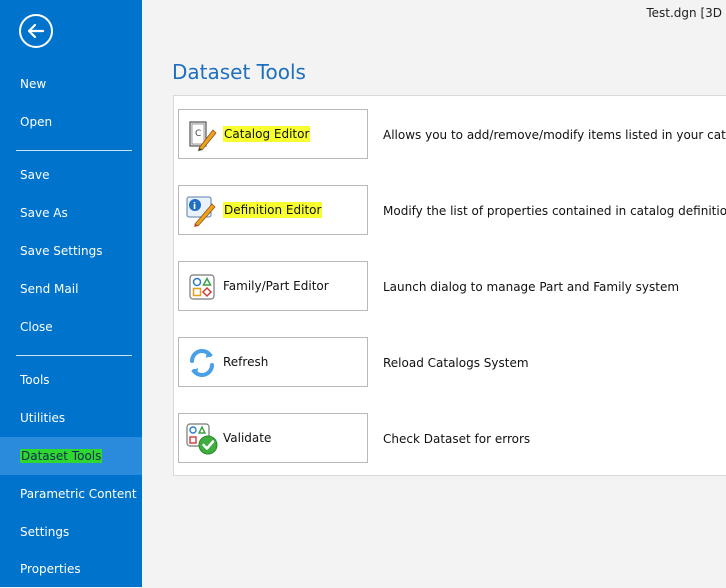 The image size is (726, 588). Describe the element at coordinates (202, 287) in the screenshot. I see `family-part-editor-icon` at that location.